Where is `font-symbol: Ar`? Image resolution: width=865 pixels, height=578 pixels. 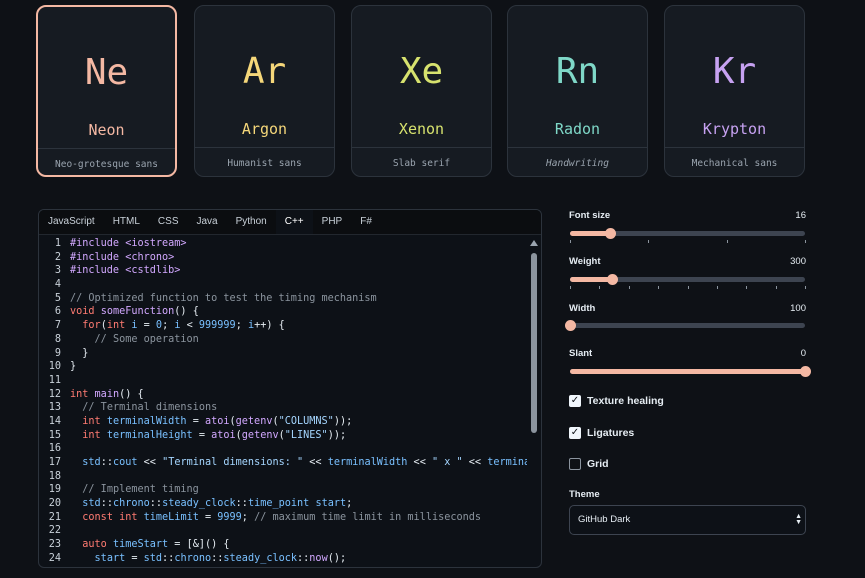 font-symbol: Ar is located at coordinates (264, 71).